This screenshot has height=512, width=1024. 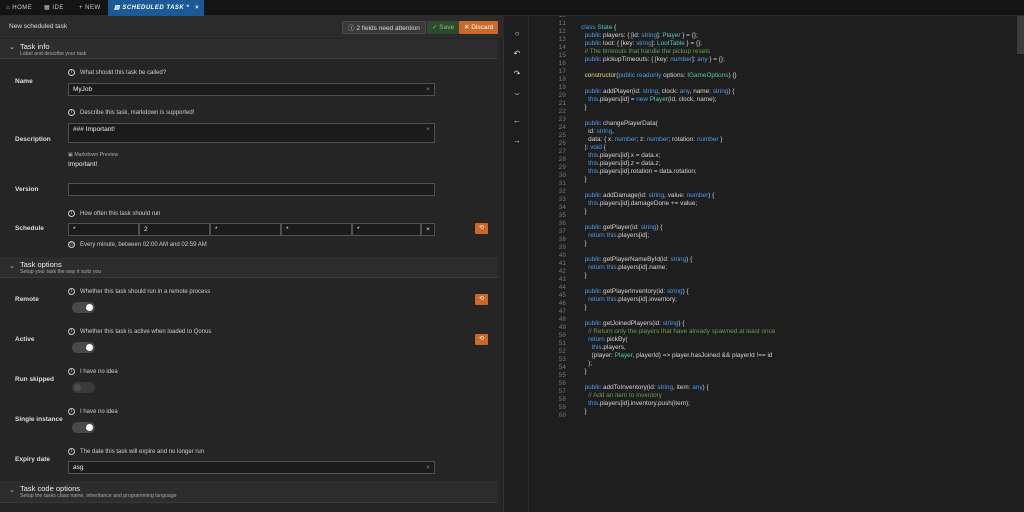 What do you see at coordinates (562, 119) in the screenshot?
I see `line-number: 23` at bounding box center [562, 119].